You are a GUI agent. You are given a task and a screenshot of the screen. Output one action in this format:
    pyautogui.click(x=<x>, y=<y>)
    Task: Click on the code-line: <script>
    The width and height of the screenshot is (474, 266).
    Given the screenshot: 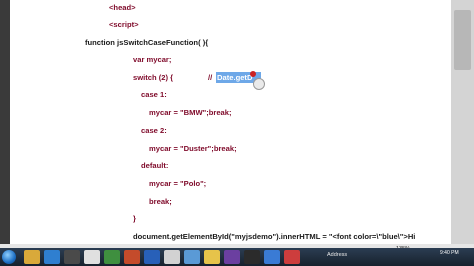 What is the action you would take?
    pyautogui.click(x=124, y=24)
    